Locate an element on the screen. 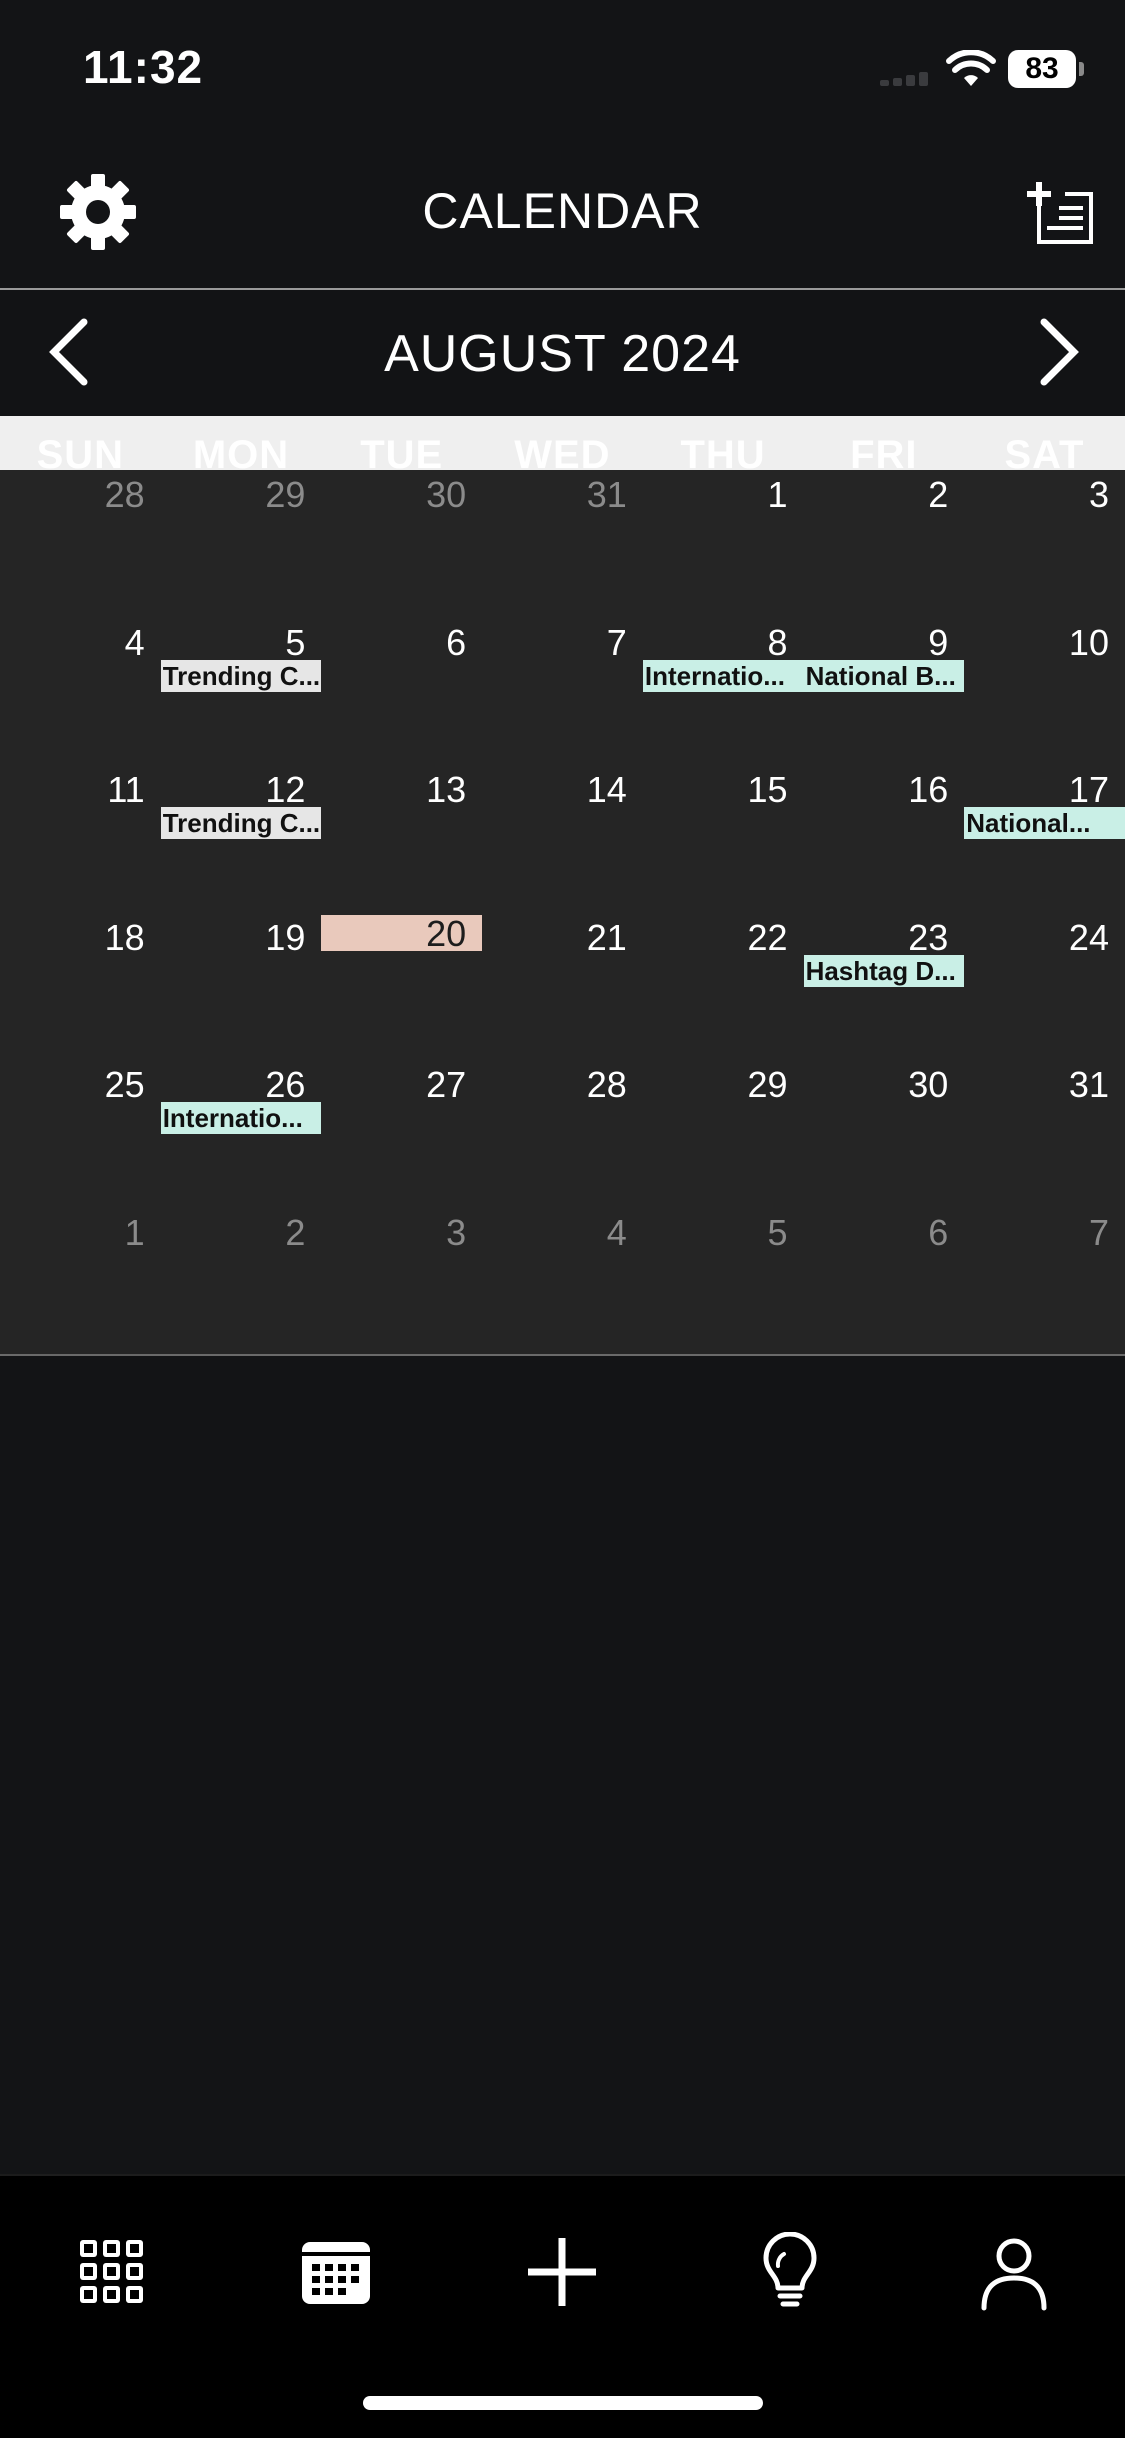 This screenshot has height=2438, width=1125. day-cell: 21 is located at coordinates (562, 987).